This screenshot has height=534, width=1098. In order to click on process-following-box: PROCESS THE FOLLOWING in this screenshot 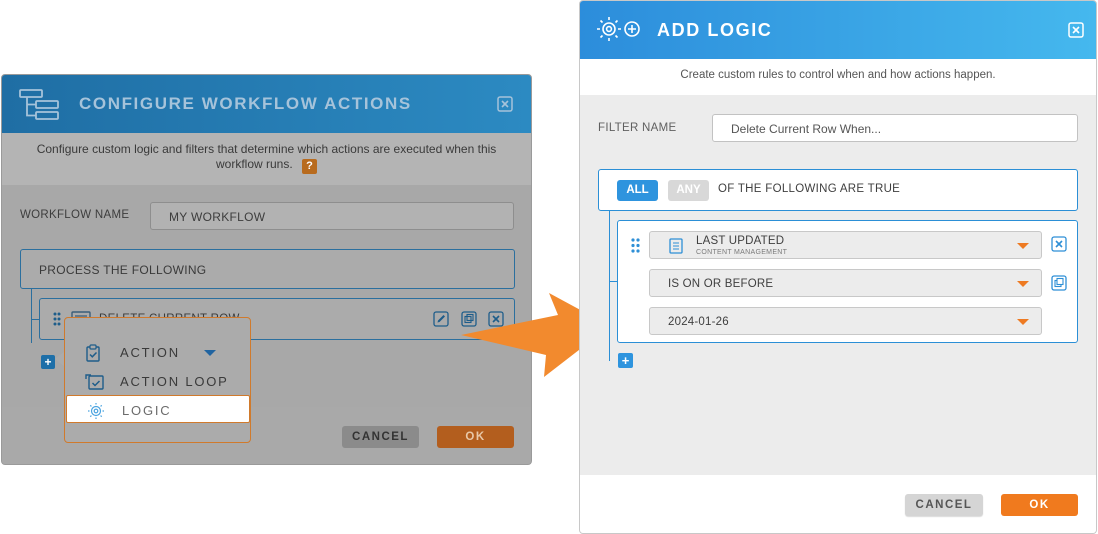, I will do `click(267, 269)`.